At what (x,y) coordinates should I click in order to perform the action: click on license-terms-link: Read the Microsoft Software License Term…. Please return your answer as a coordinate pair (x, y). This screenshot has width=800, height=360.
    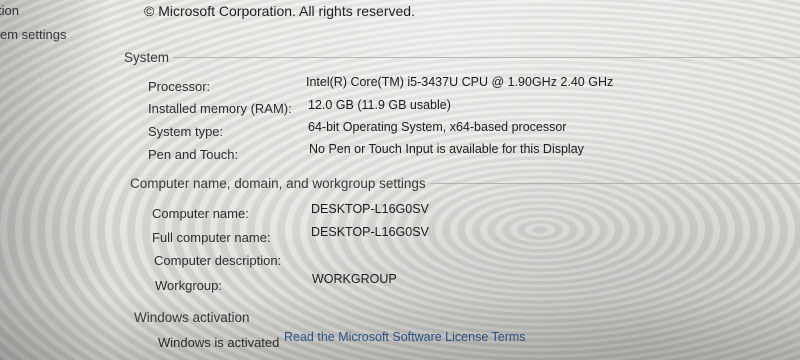
    Looking at the image, I should click on (405, 337).